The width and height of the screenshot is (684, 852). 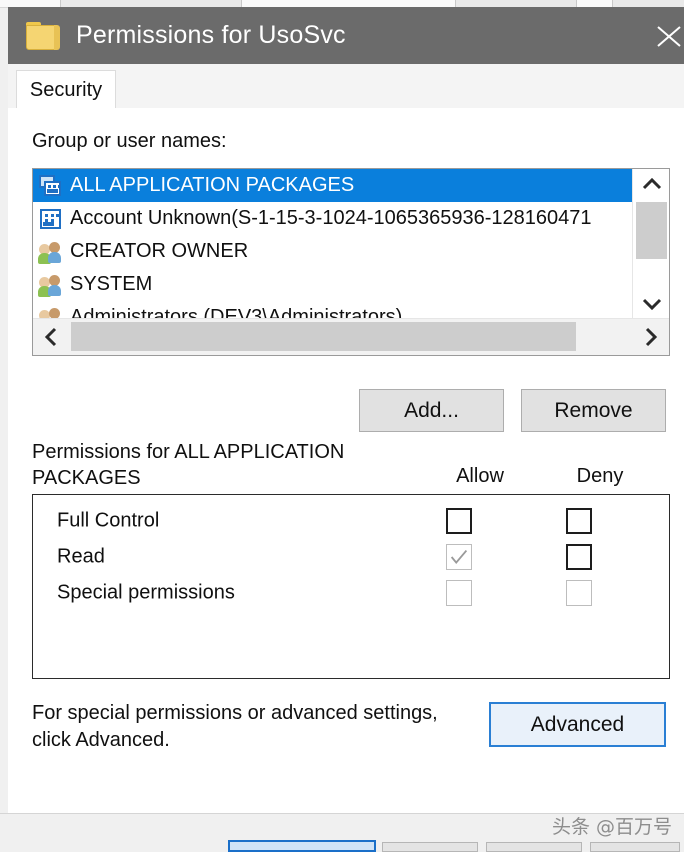 I want to click on remove-button: Remove, so click(x=593, y=410).